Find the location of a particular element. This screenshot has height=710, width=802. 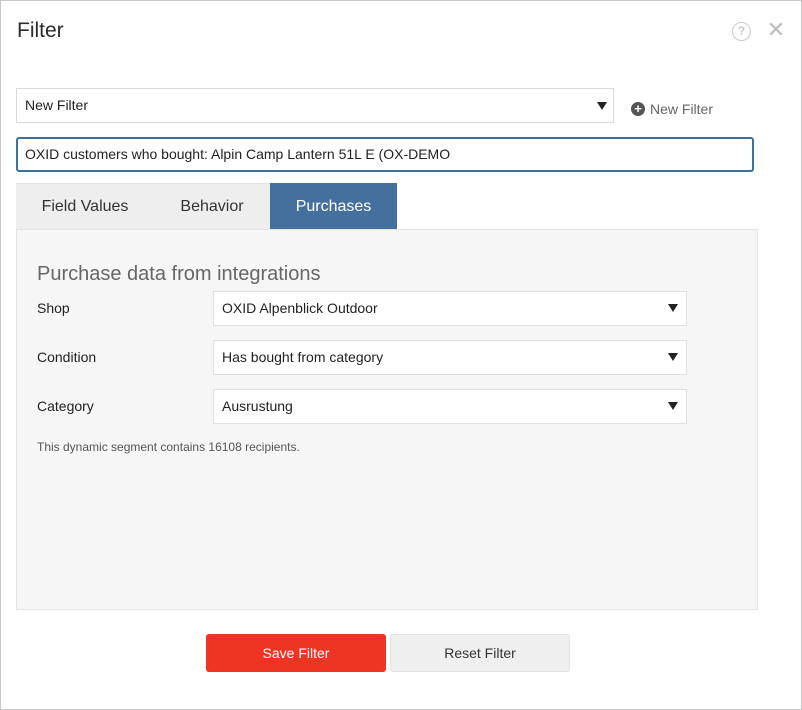

tab-behavior: Behavior is located at coordinates (212, 206).